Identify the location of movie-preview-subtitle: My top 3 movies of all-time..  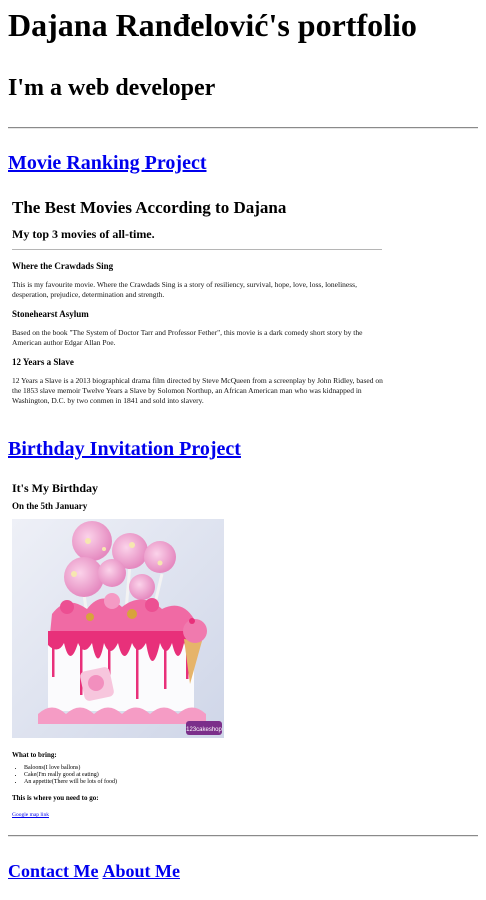
(83, 234).